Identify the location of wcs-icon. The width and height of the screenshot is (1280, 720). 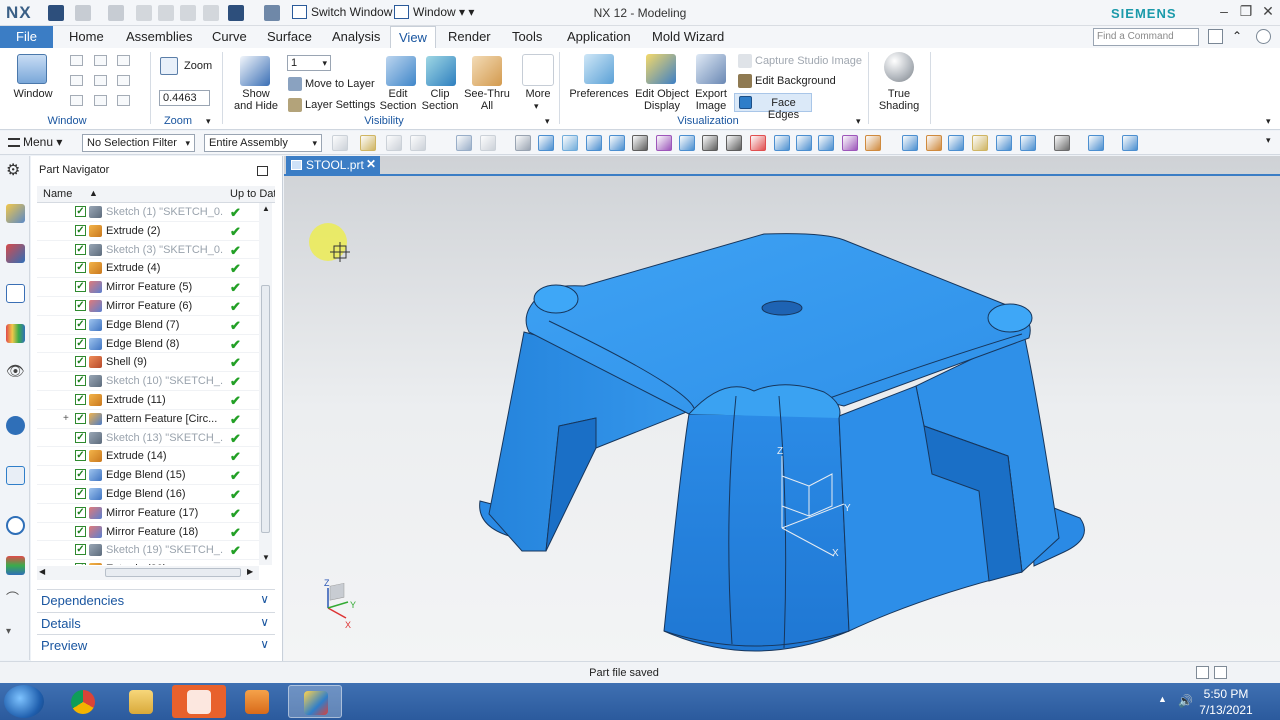
(1004, 143).